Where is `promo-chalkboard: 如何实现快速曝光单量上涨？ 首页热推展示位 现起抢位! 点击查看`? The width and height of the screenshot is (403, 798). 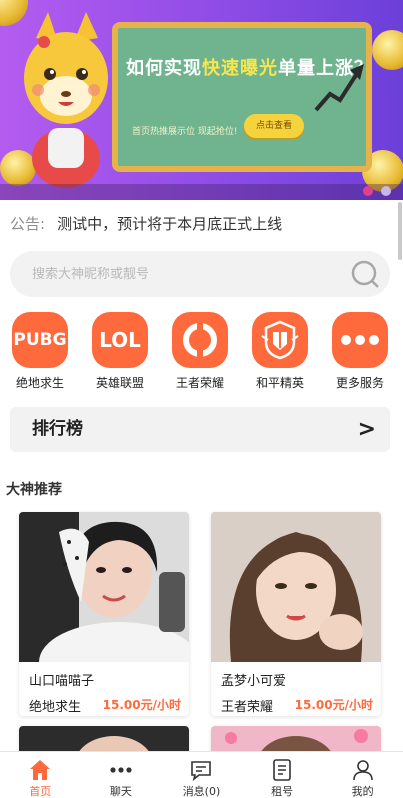
promo-chalkboard: 如何实现快速曝光单量上涨？ 首页热推展示位 现起抢位! 点击查看 is located at coordinates (242, 97).